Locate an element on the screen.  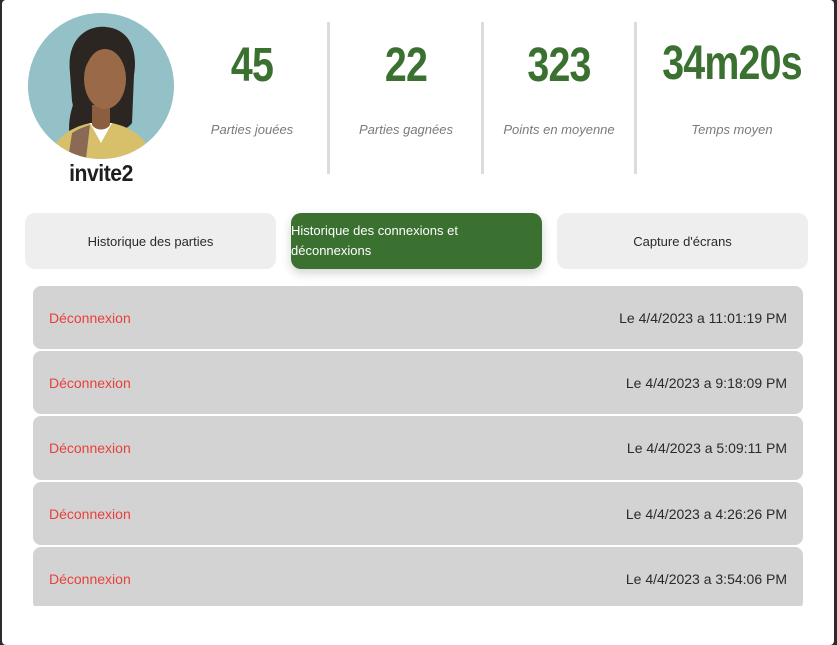
list-item: Déconnexion Le 4/4/2023 a 3:54:06 PM is located at coordinates (418, 576).